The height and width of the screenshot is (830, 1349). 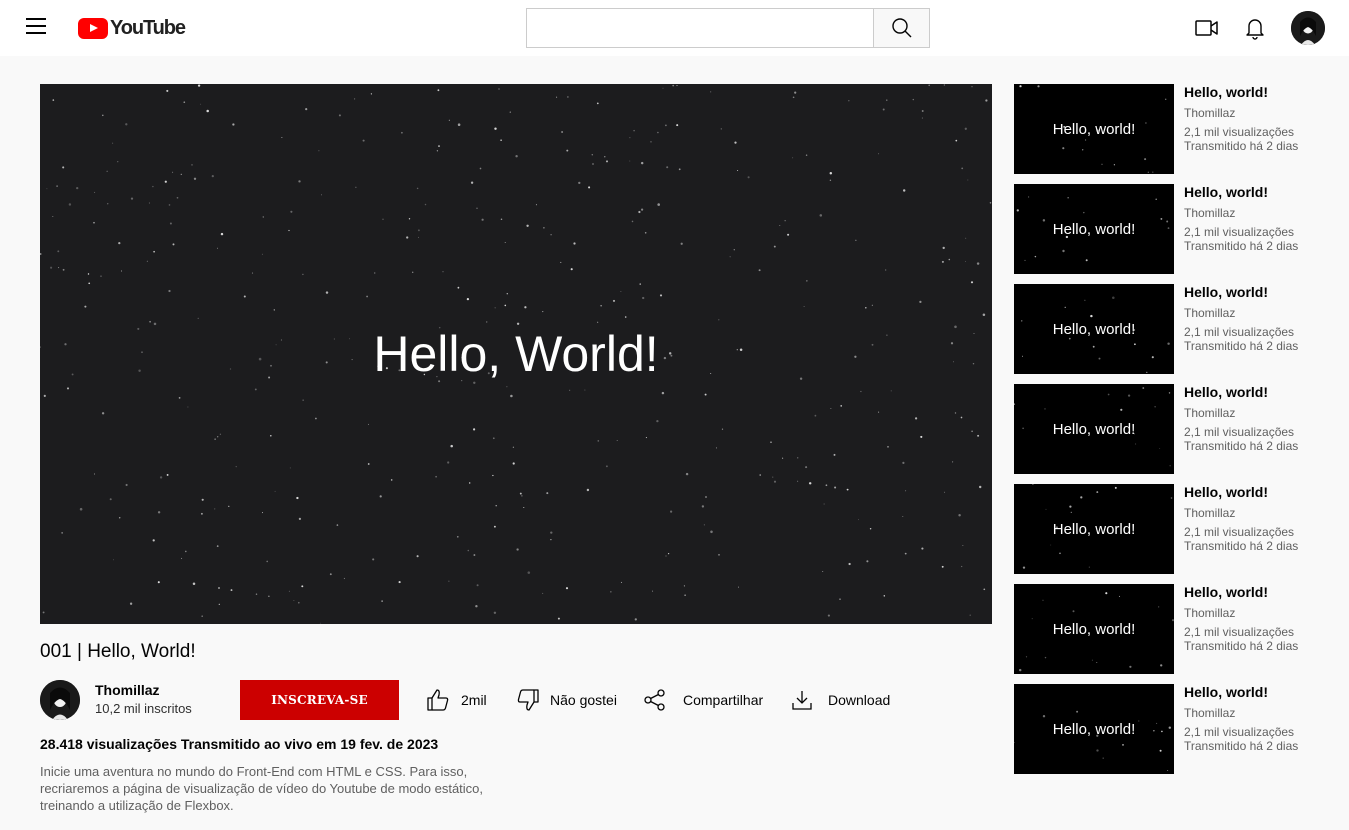 What do you see at coordinates (456, 700) in the screenshot?
I see `like-button: 2mil` at bounding box center [456, 700].